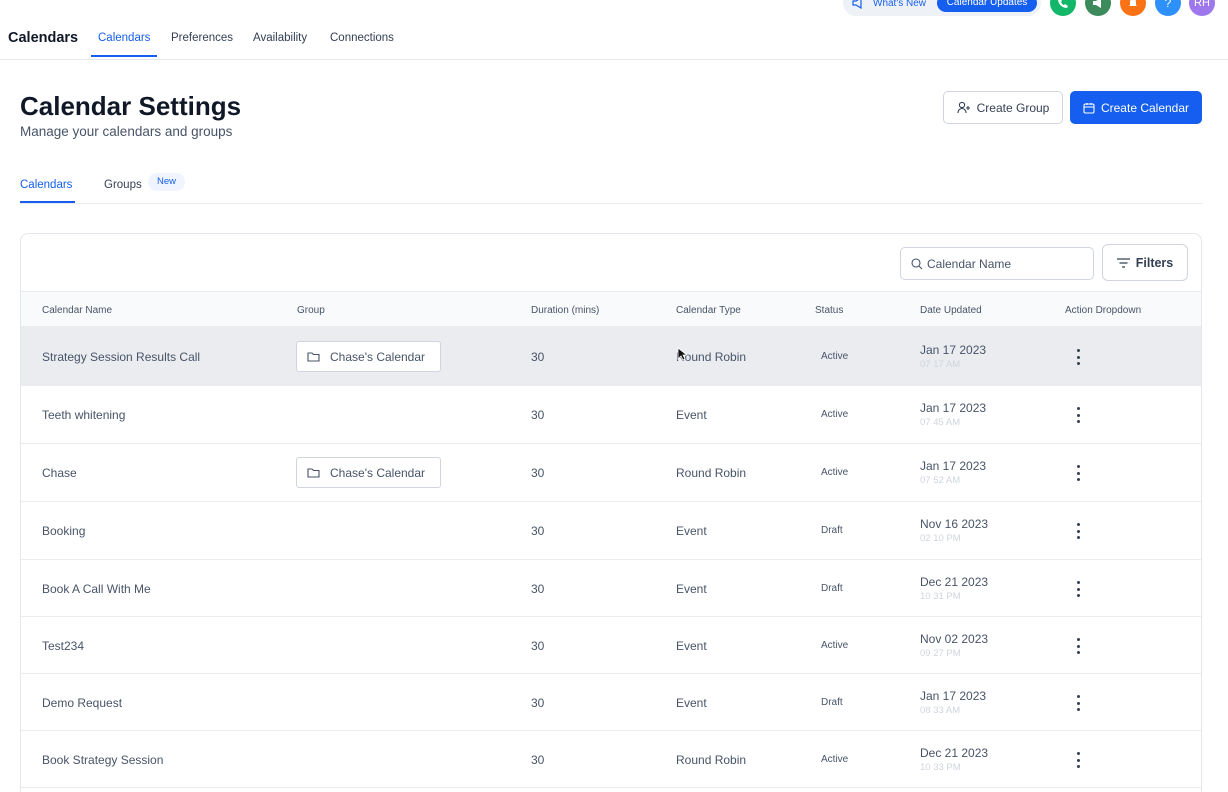 The width and height of the screenshot is (1228, 792). Describe the element at coordinates (1154, 262) in the screenshot. I see `filters-label: Filters` at that location.